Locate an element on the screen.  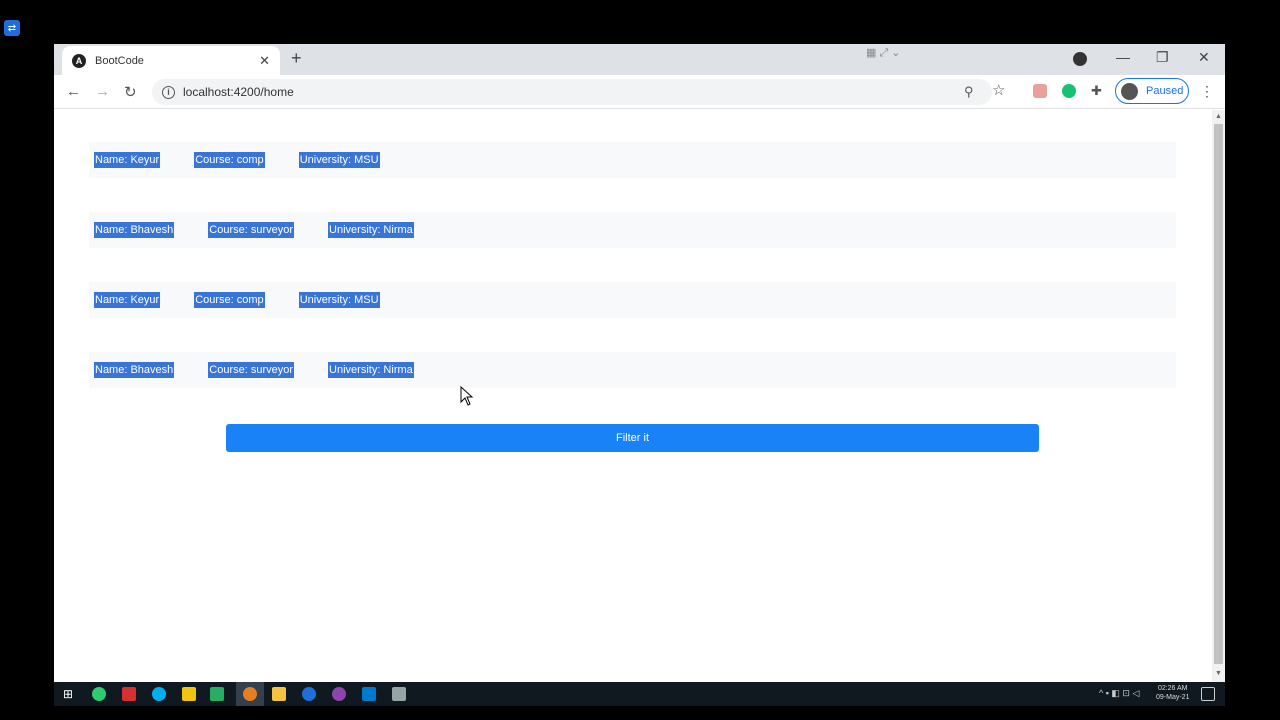
angular-icon: A is located at coordinates (79, 60).